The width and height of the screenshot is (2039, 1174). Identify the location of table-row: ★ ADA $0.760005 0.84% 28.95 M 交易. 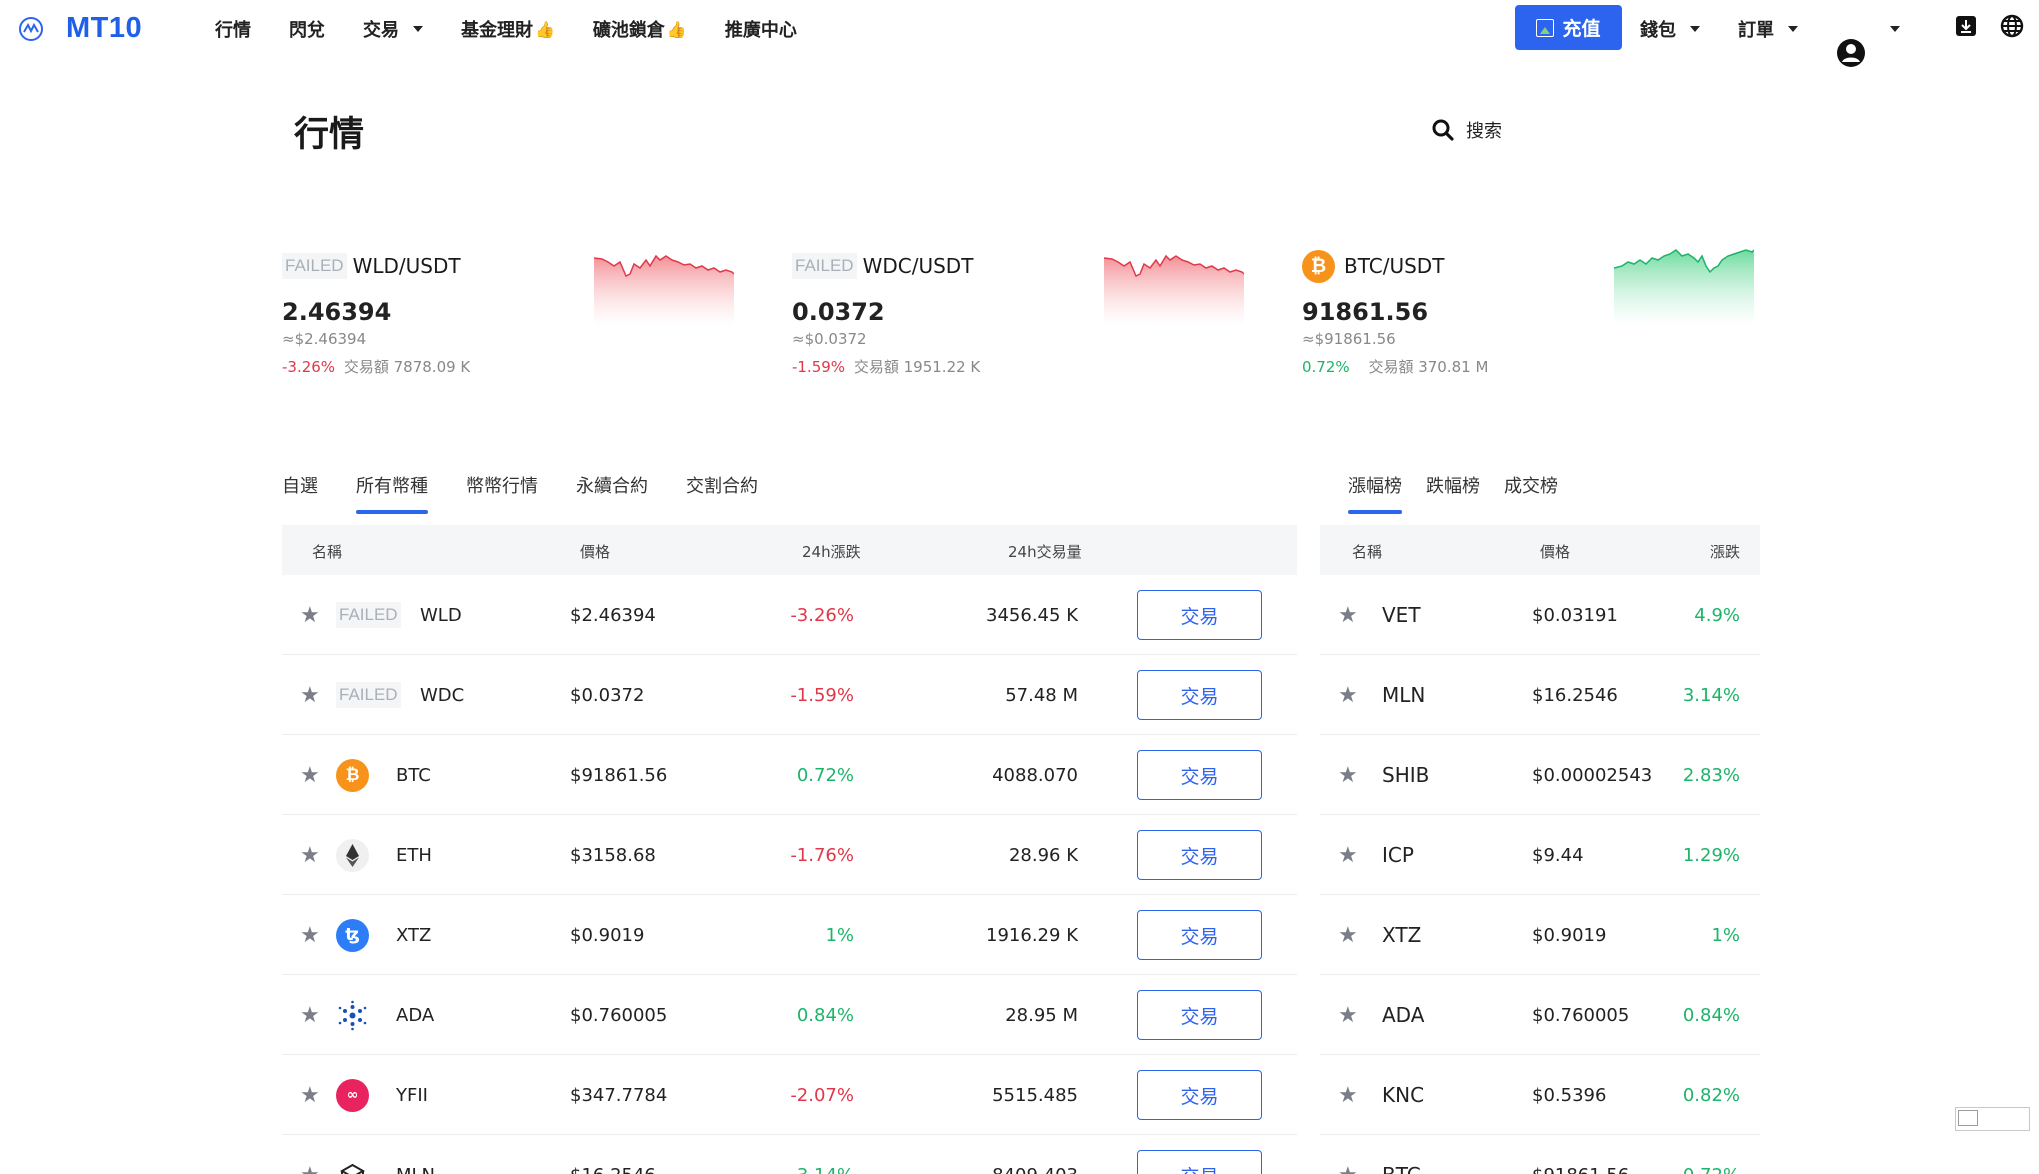
(789, 1015).